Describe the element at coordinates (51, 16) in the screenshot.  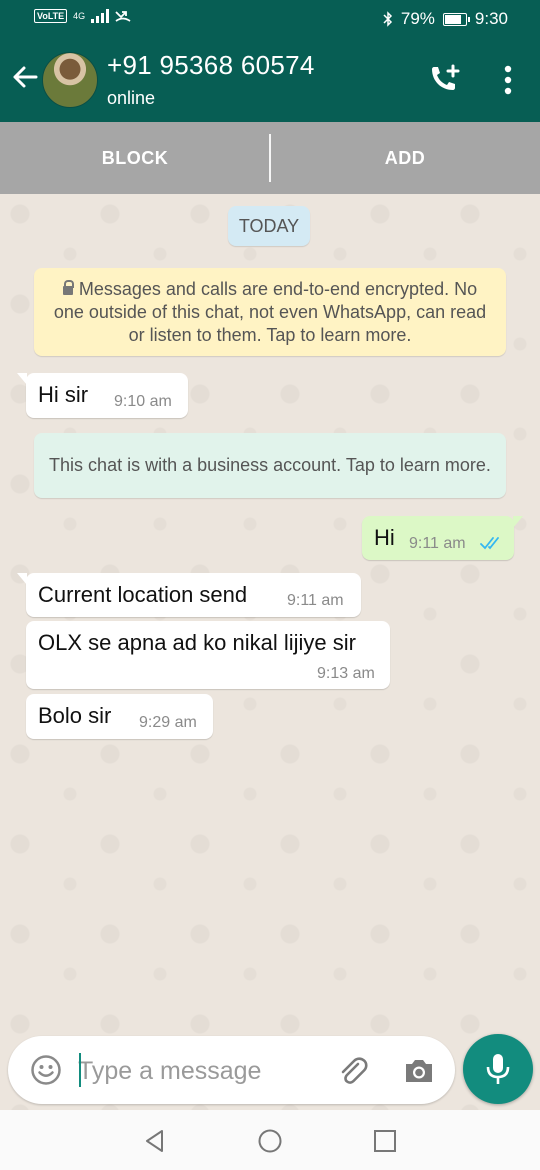
I see `volte-badge: VoLTE` at that location.